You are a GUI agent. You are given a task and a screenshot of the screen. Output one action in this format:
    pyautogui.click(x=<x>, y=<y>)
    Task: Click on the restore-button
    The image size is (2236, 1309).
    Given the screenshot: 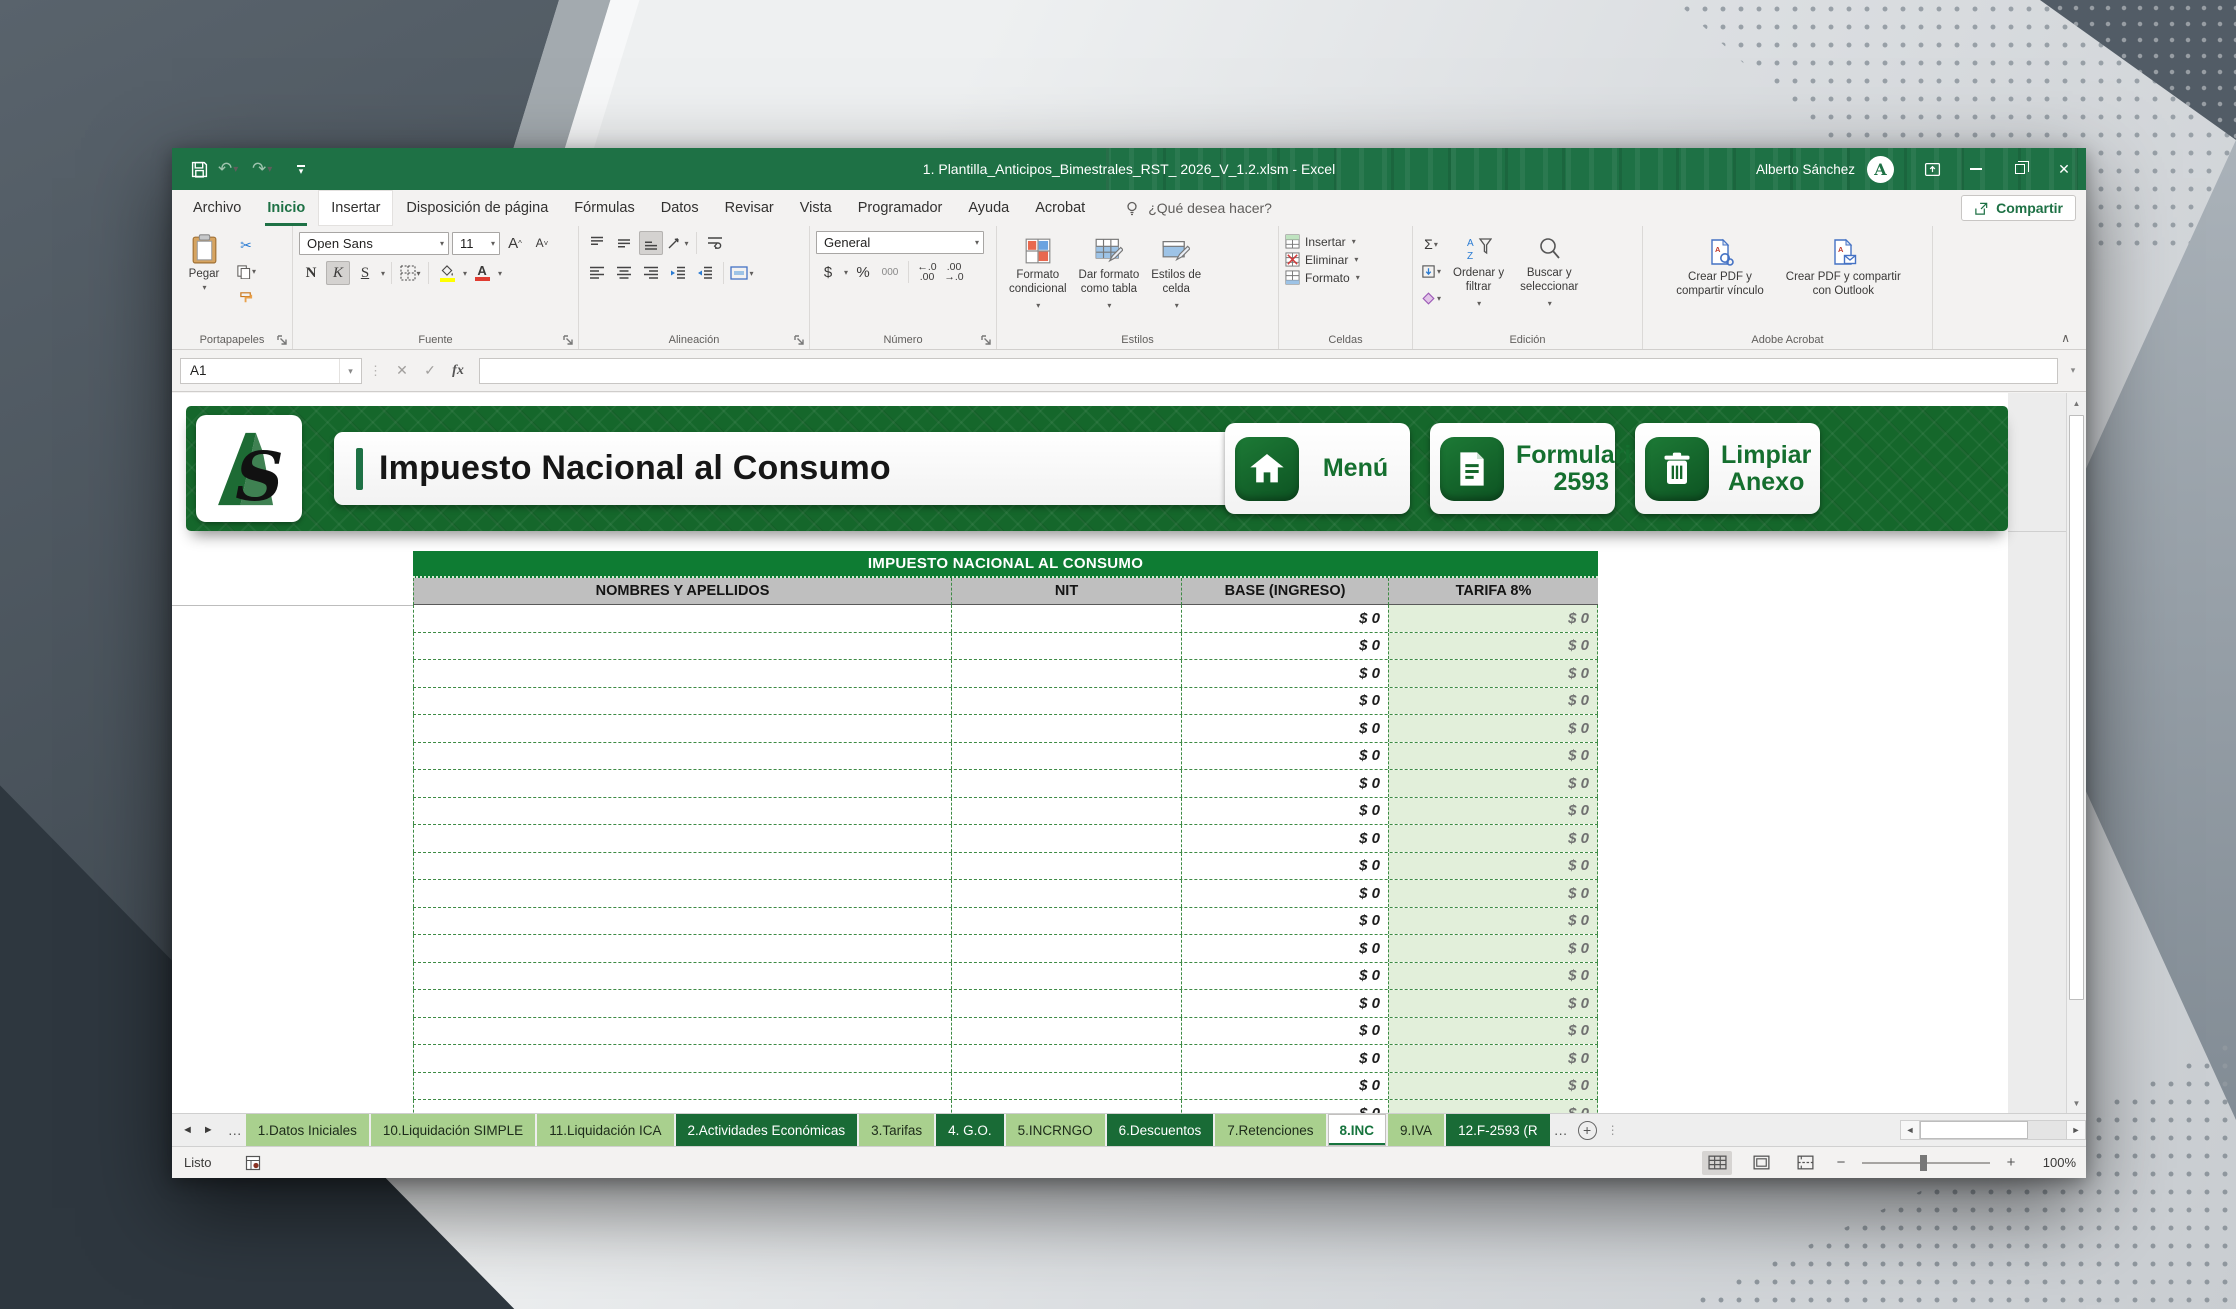 What is the action you would take?
    pyautogui.click(x=2020, y=169)
    